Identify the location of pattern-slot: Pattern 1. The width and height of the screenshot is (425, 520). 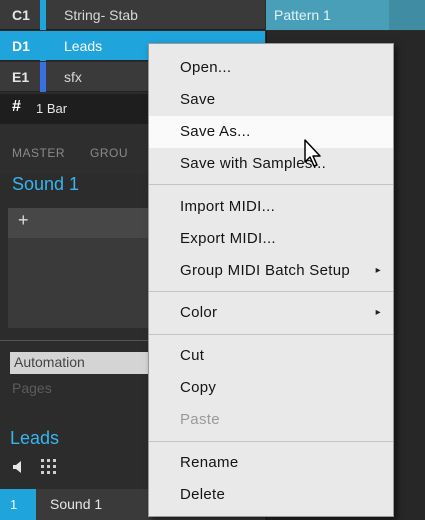
(345, 15).